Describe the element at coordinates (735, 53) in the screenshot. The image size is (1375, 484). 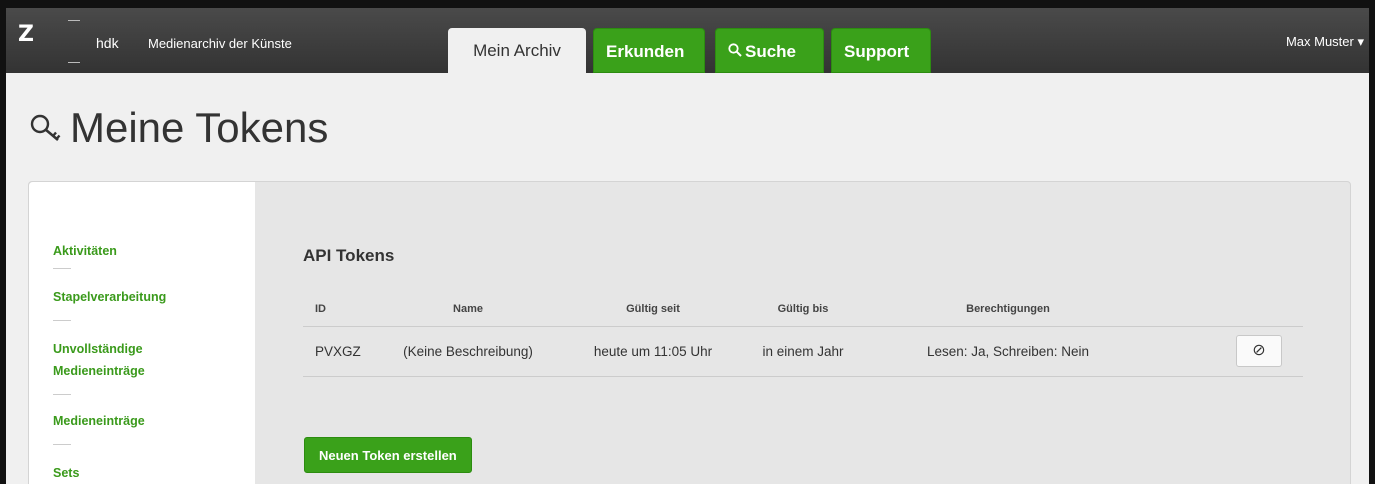
I see `search-icon` at that location.